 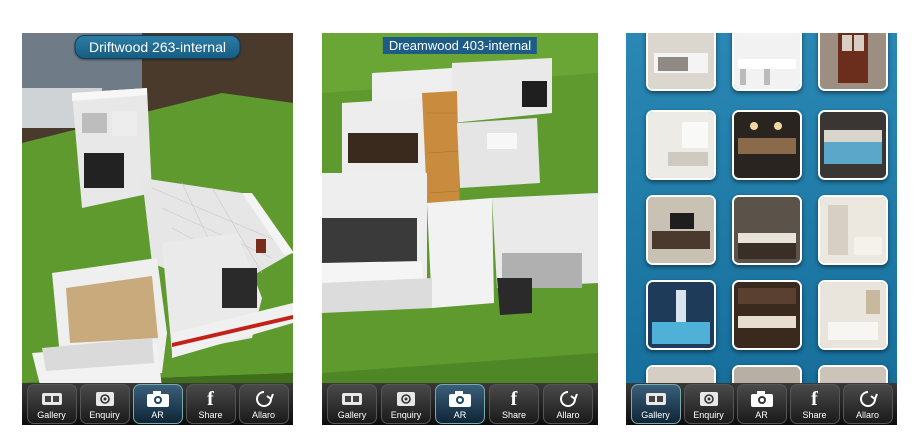 What do you see at coordinates (460, 45) in the screenshot?
I see `model-title: Dreamwood 403-internal` at bounding box center [460, 45].